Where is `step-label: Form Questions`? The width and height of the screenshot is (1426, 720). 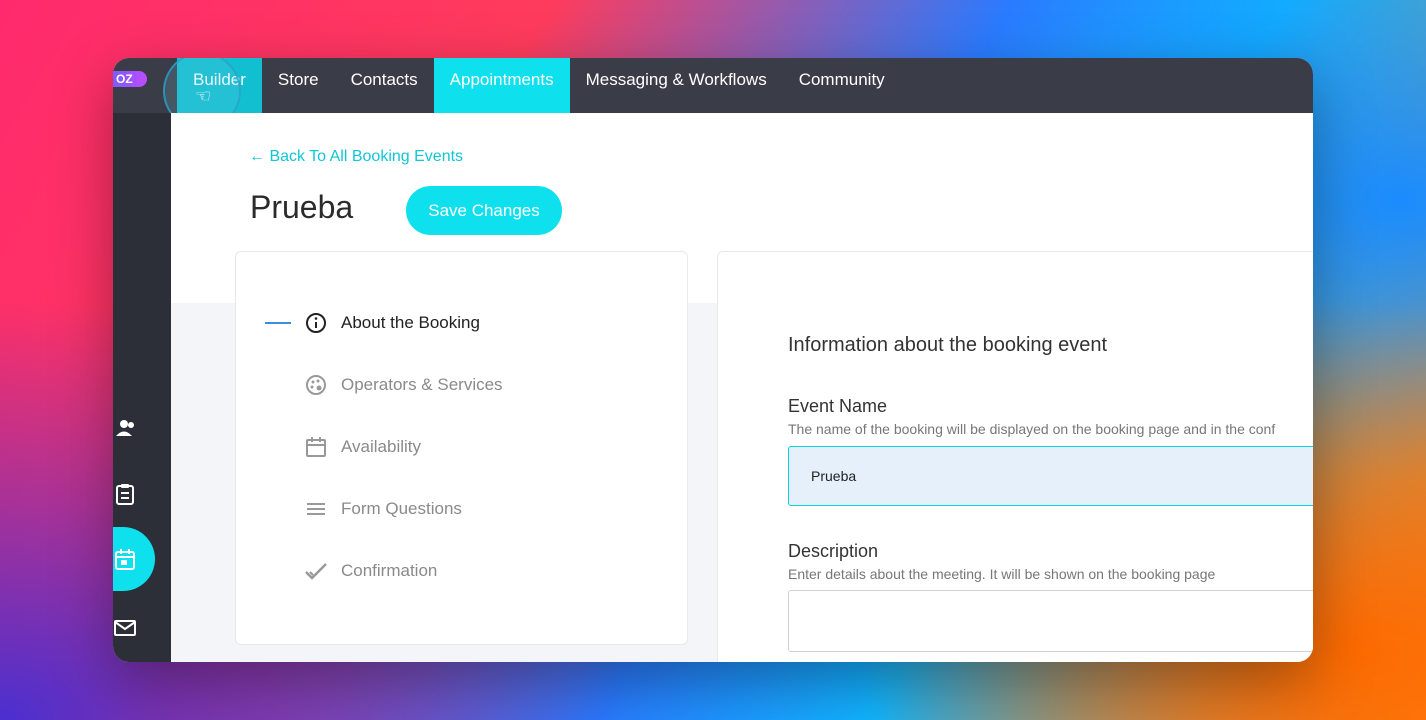 step-label: Form Questions is located at coordinates (401, 508).